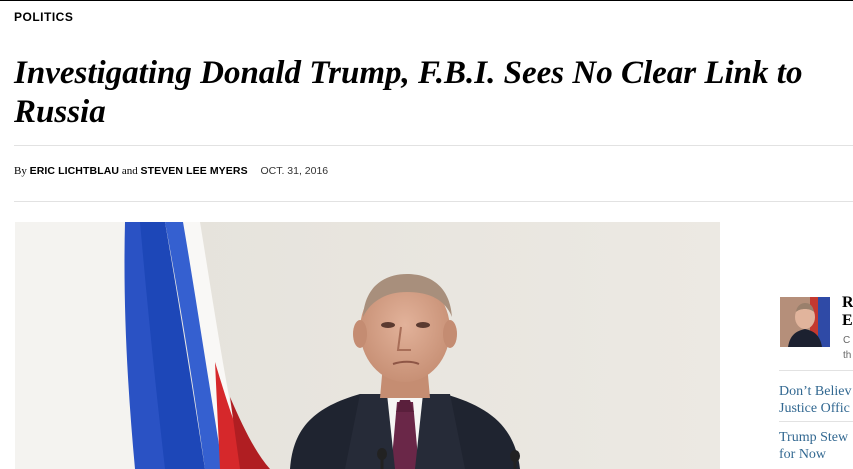 This screenshot has height=469, width=853. Describe the element at coordinates (433, 145) in the screenshot. I see `headline-divider` at that location.